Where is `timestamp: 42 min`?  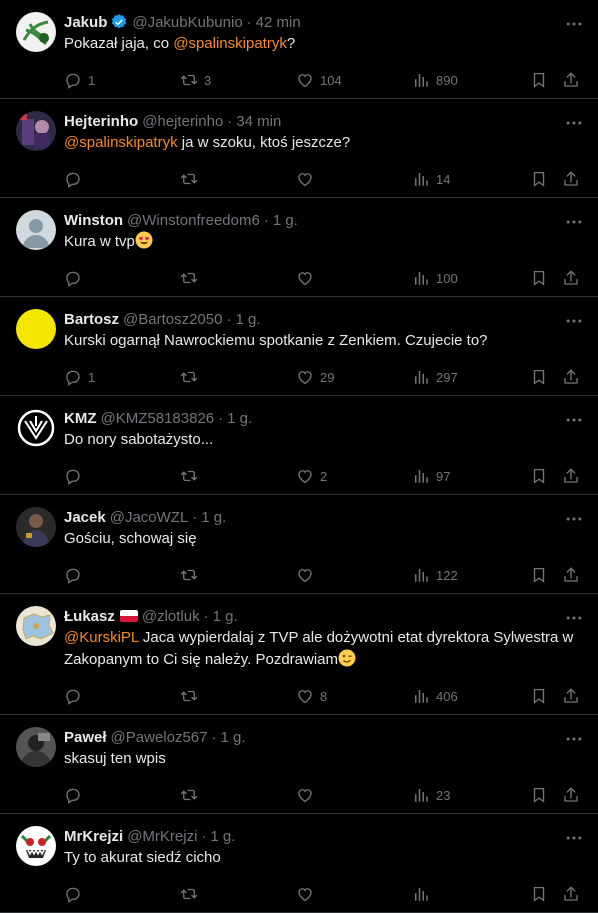
timestamp: 42 min is located at coordinates (278, 22).